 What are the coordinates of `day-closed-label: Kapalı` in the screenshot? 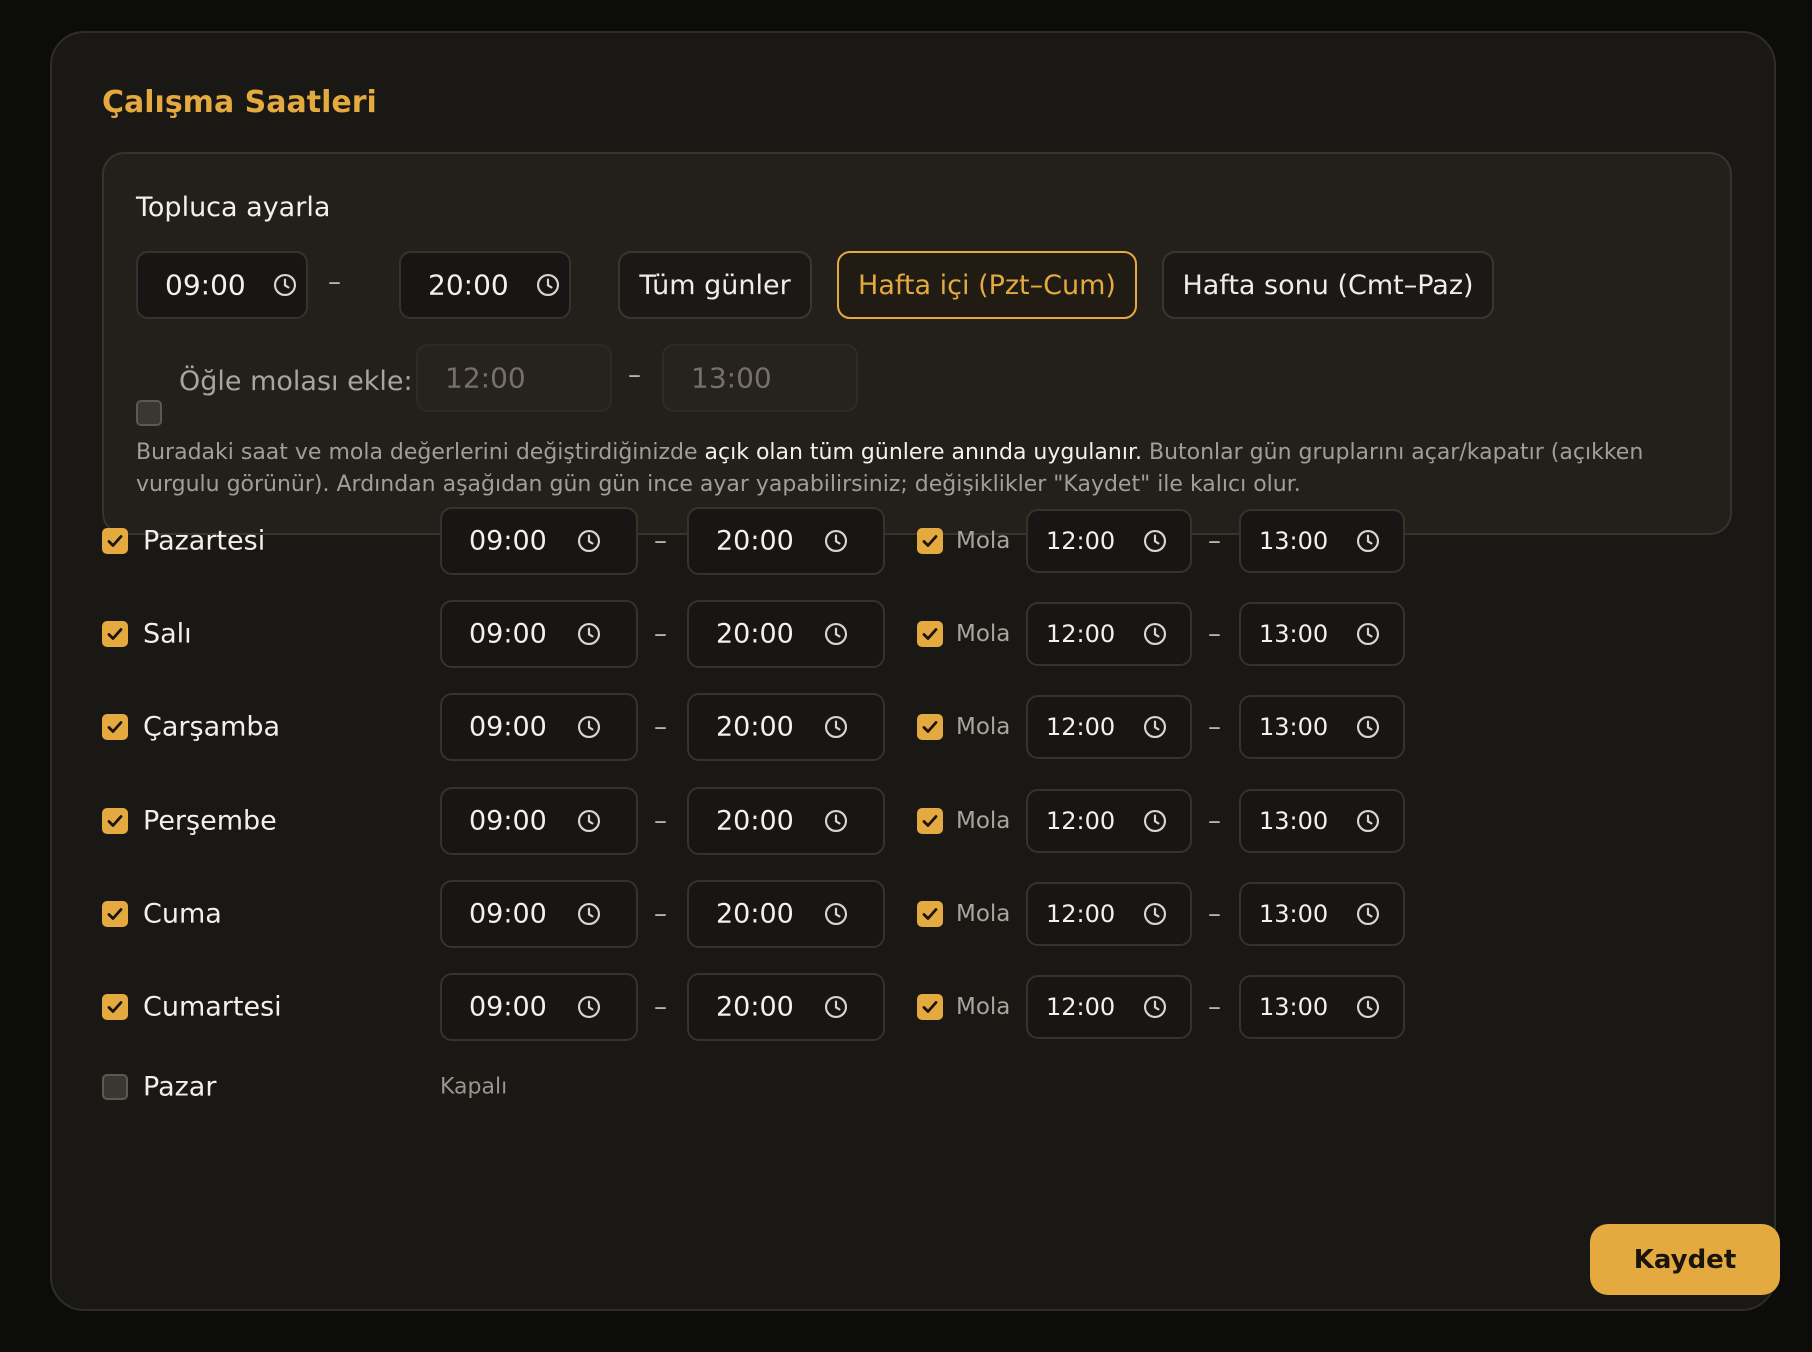 It's located at (474, 1087).